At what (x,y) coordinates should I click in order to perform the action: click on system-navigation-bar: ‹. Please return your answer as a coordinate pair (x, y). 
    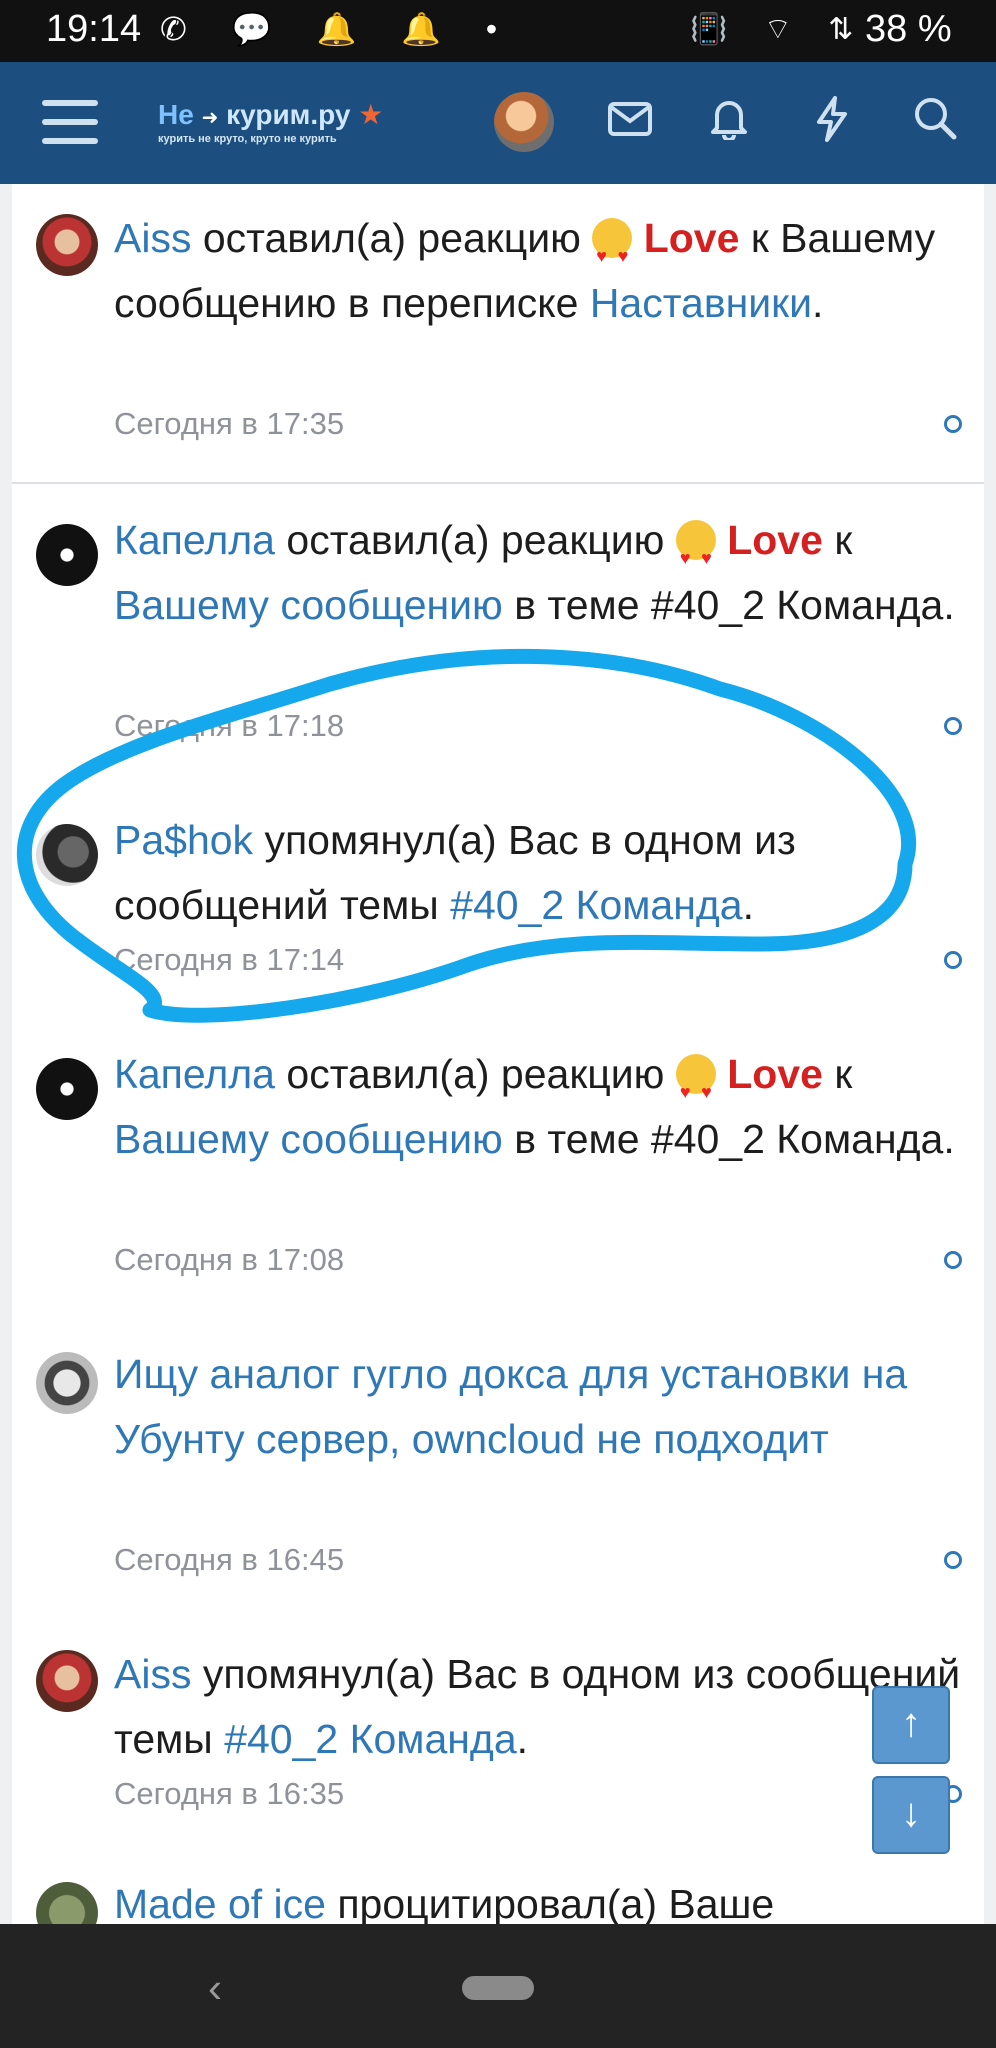
    Looking at the image, I should click on (498, 1986).